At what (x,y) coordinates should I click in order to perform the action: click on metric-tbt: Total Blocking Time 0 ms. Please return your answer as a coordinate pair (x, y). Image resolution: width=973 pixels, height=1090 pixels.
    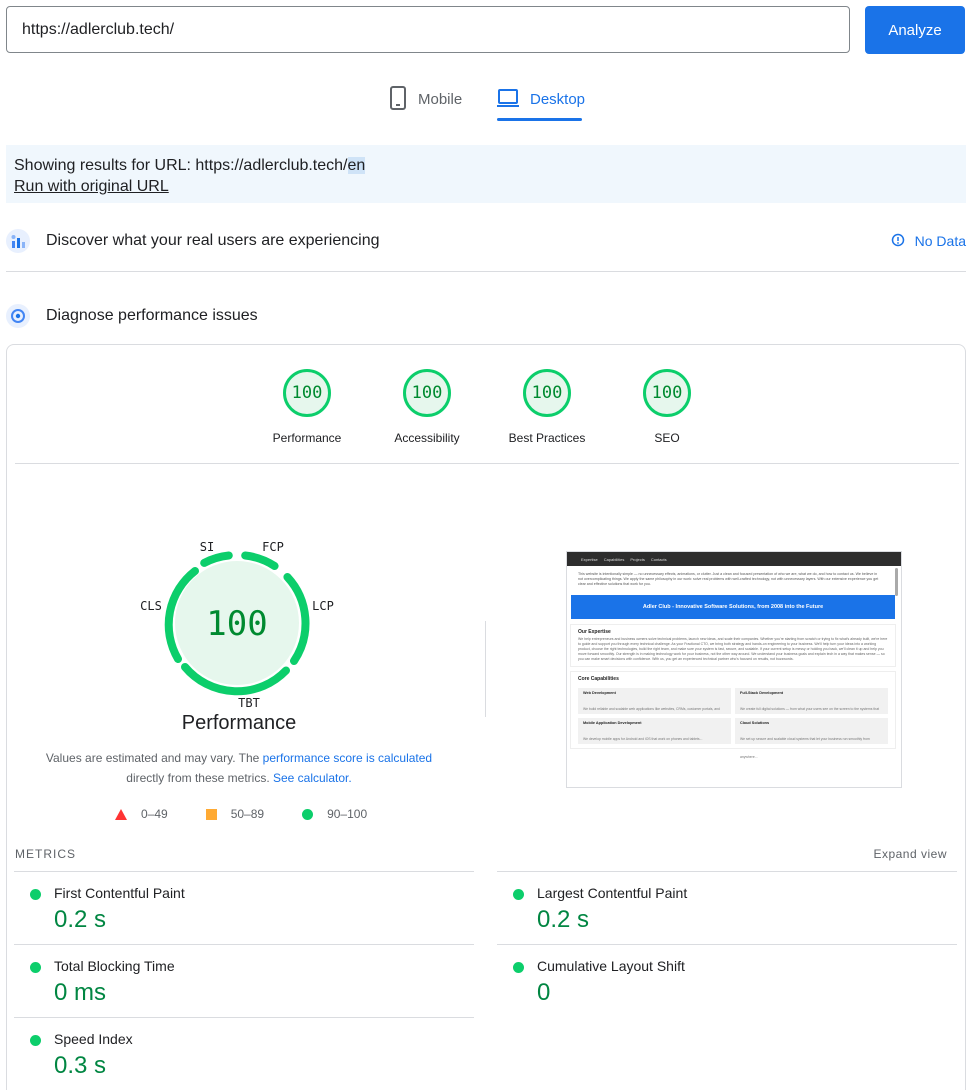
    Looking at the image, I should click on (244, 980).